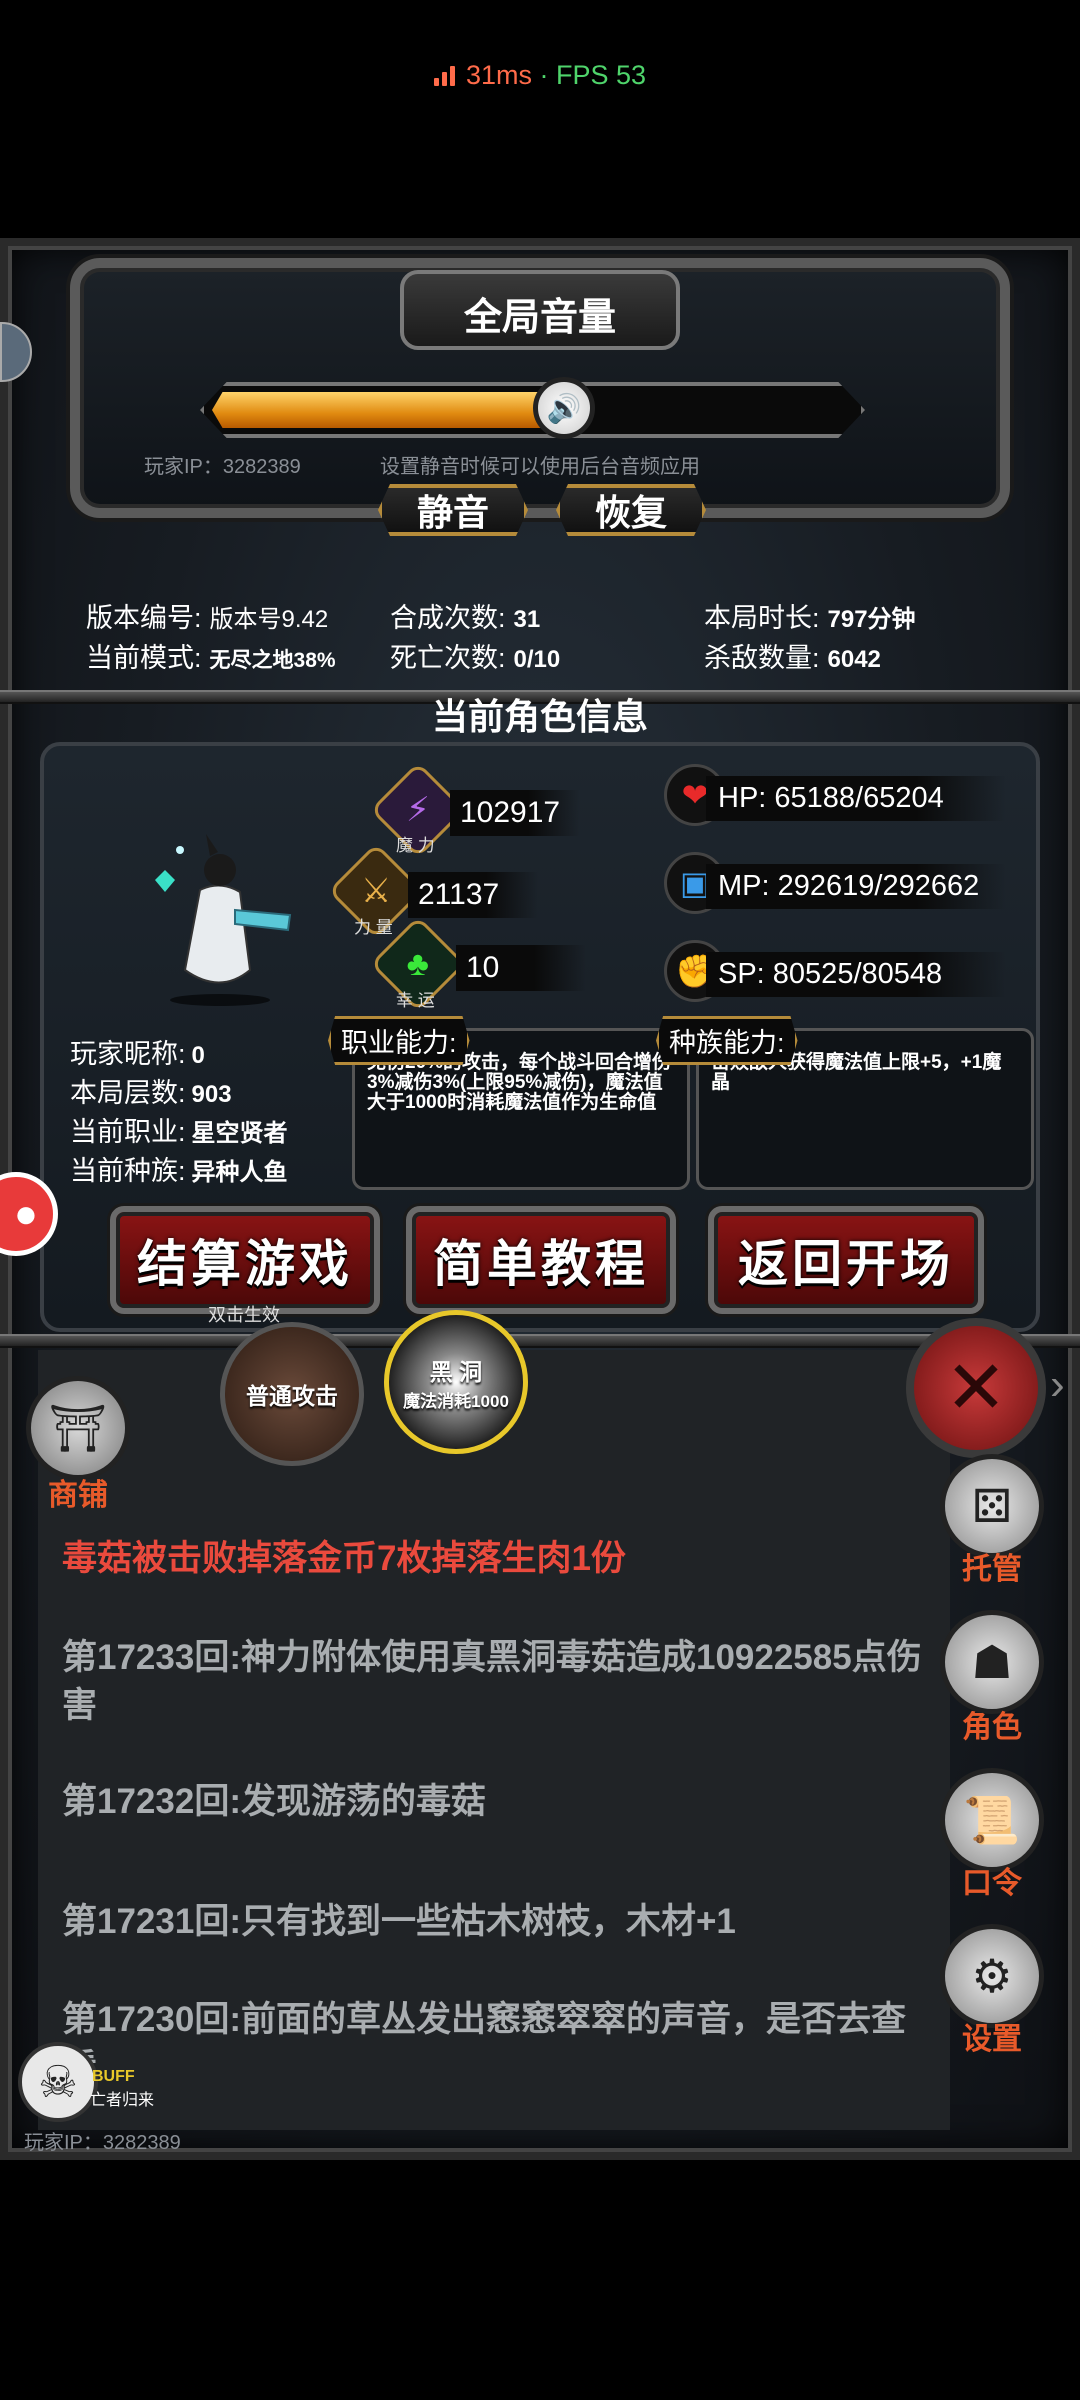  I want to click on character-section-title: 当前角色信息, so click(539, 716).